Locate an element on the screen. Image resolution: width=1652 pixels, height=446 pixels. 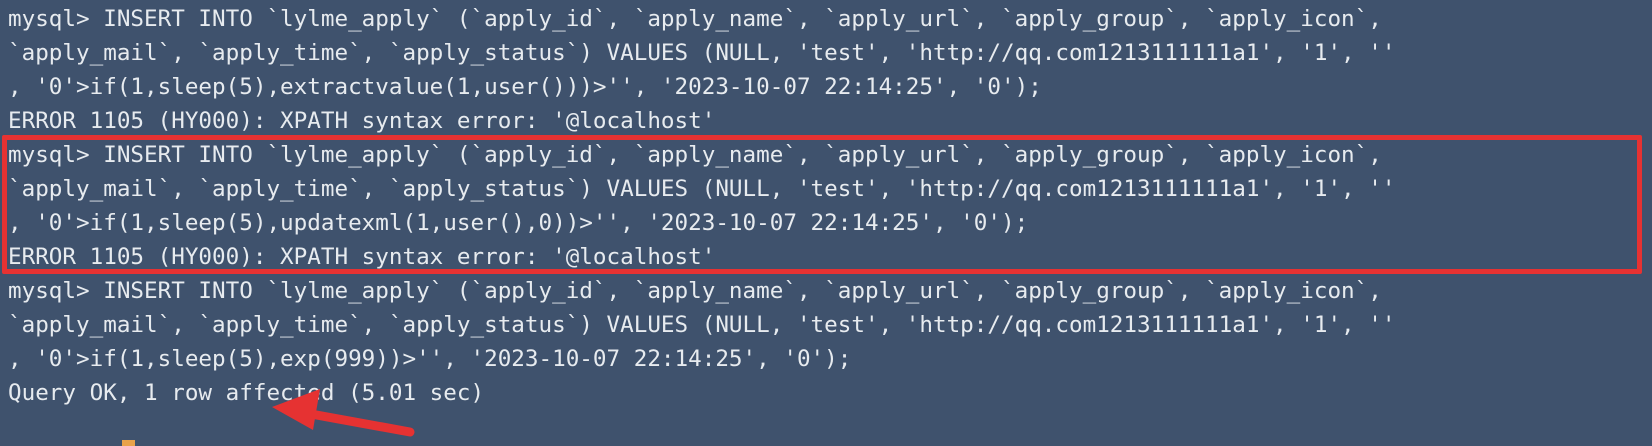
terminal-cursor is located at coordinates (128, 443).